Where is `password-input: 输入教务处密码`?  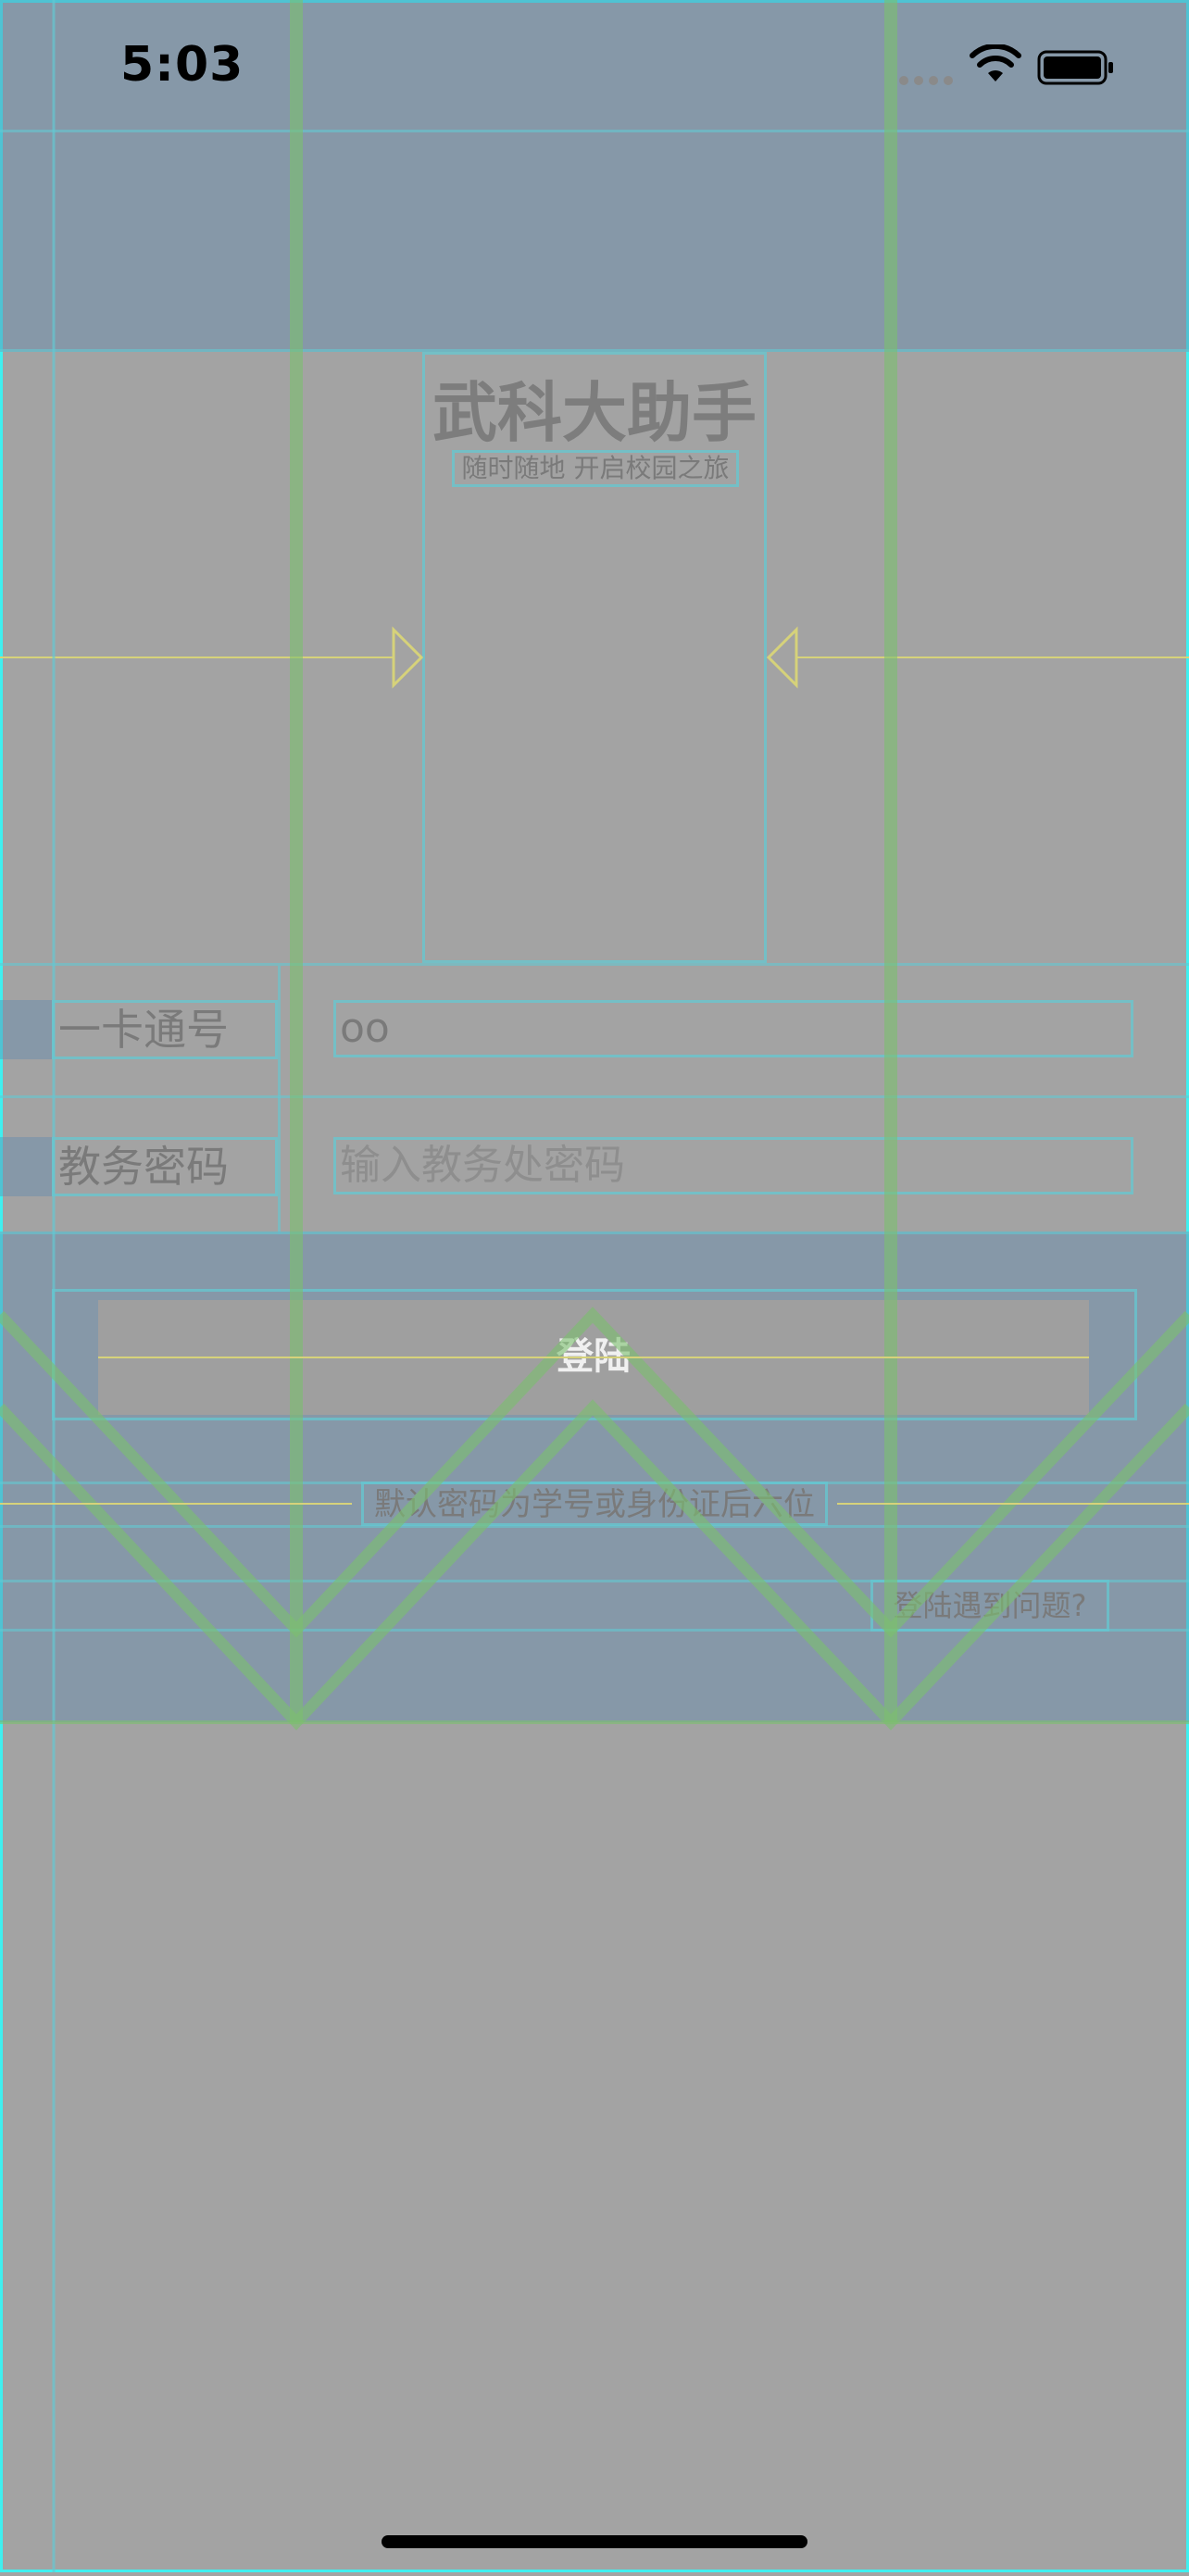
password-input: 输入教务处密码 is located at coordinates (733, 1166).